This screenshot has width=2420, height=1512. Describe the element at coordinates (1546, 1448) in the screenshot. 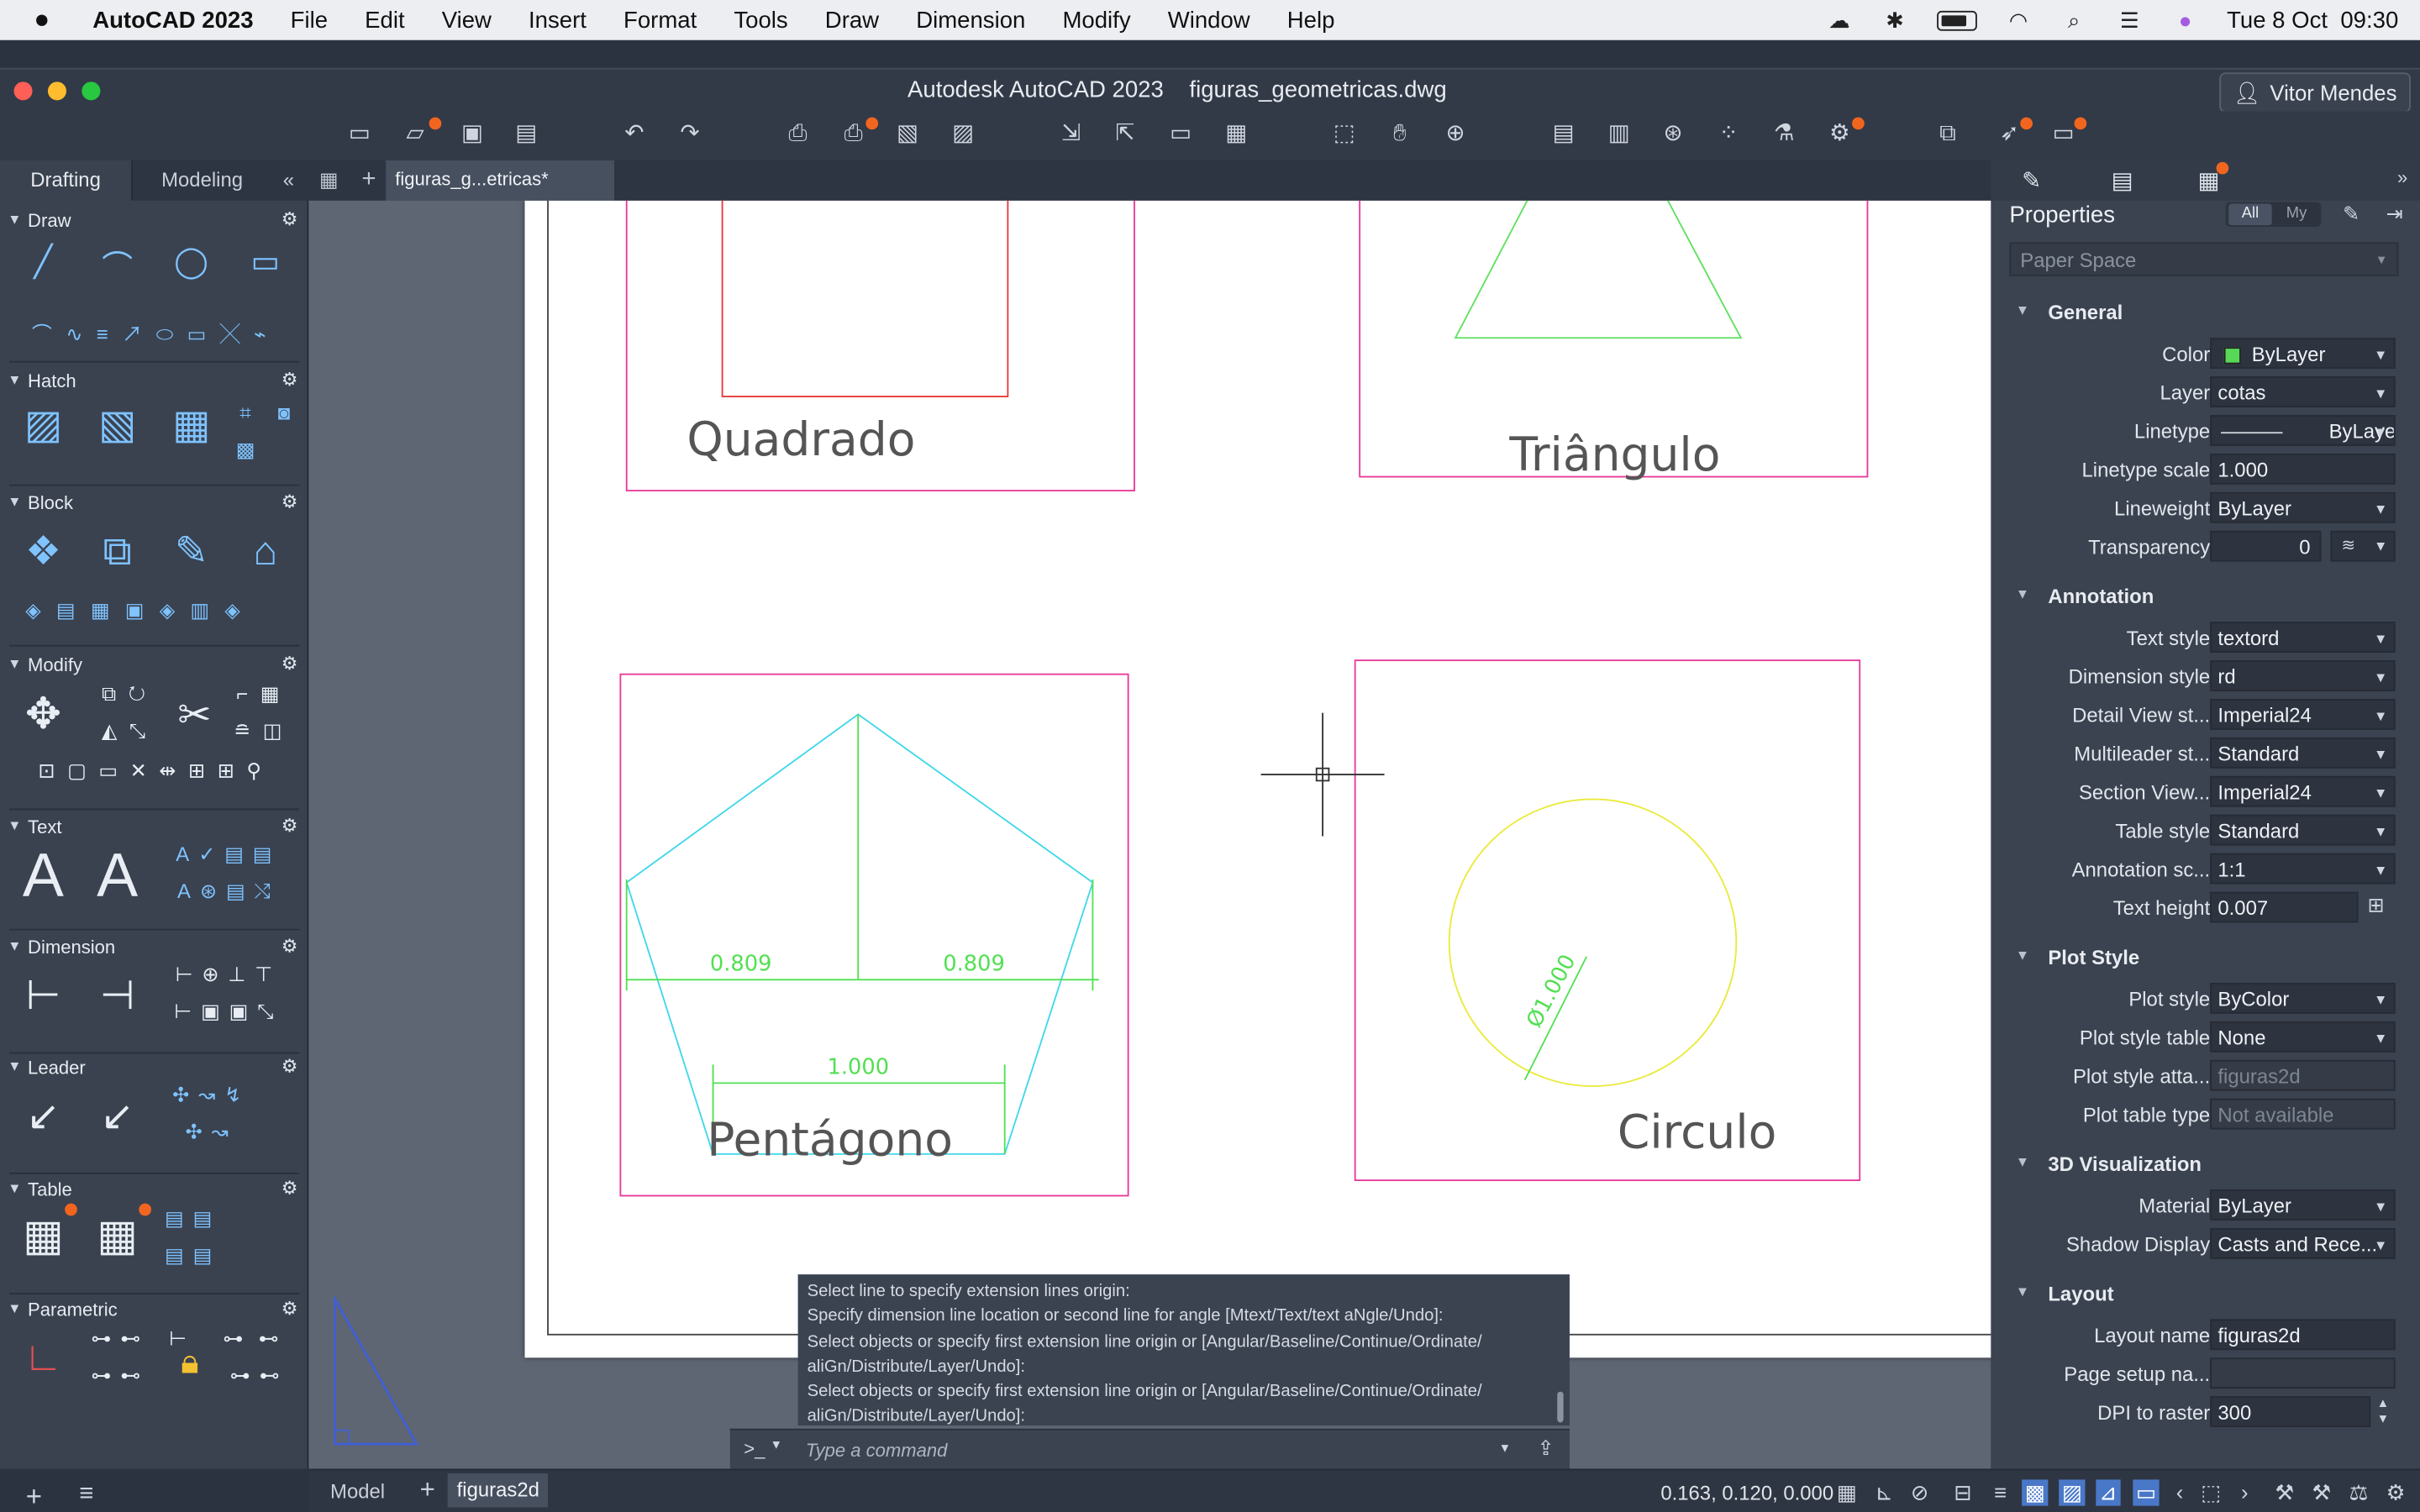

I see `share-icon: ⇪` at that location.